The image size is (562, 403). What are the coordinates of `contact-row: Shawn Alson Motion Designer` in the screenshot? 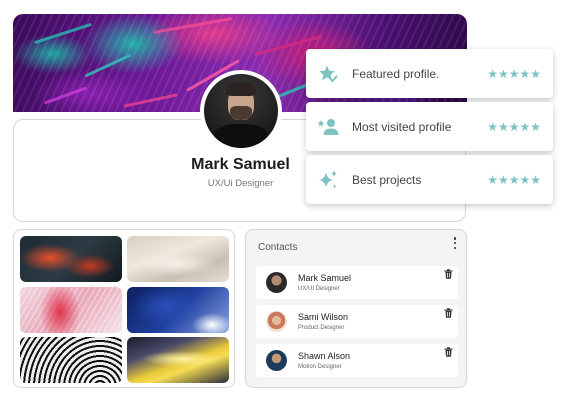 It's located at (357, 360).